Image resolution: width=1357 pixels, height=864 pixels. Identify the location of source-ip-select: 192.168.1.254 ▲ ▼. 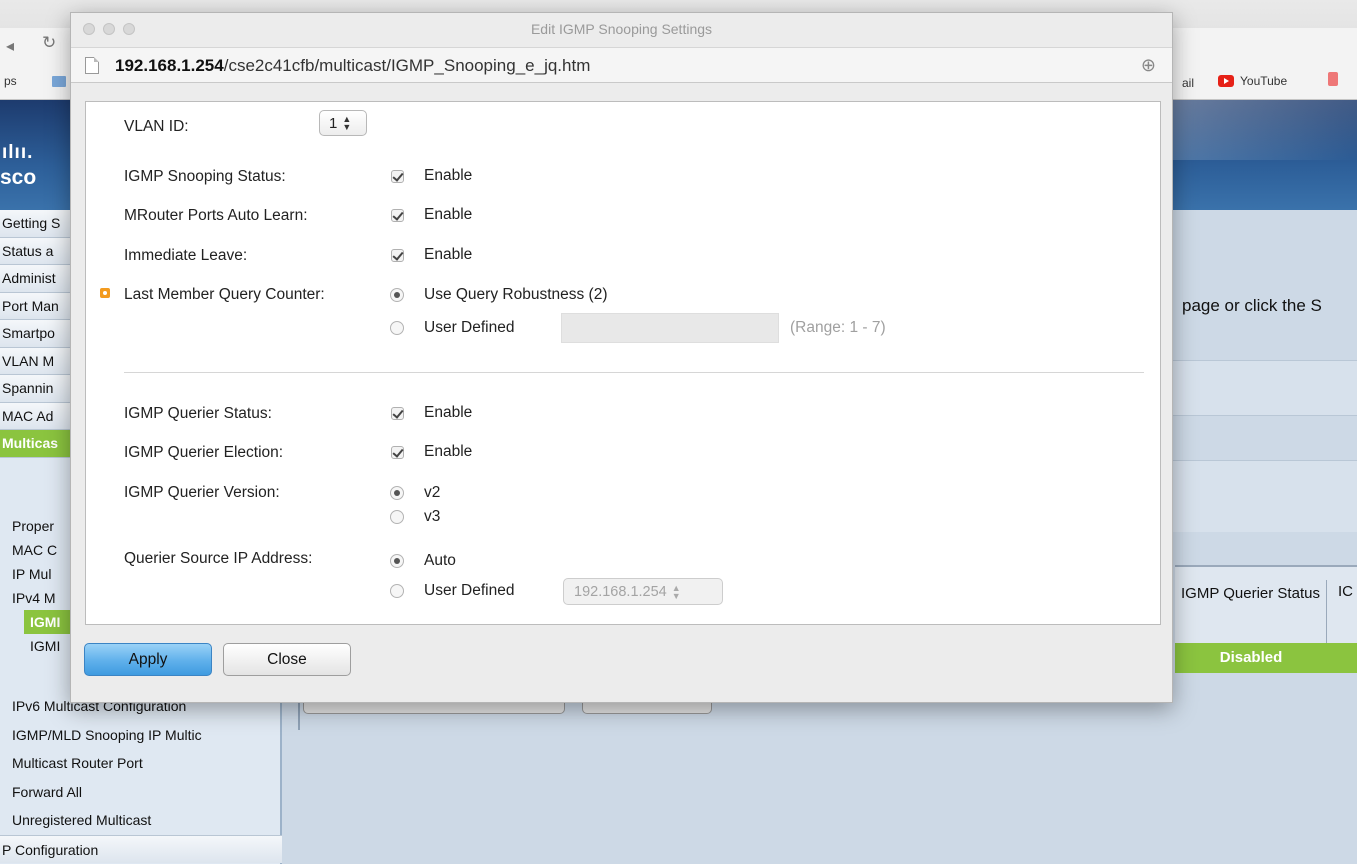
(643, 591).